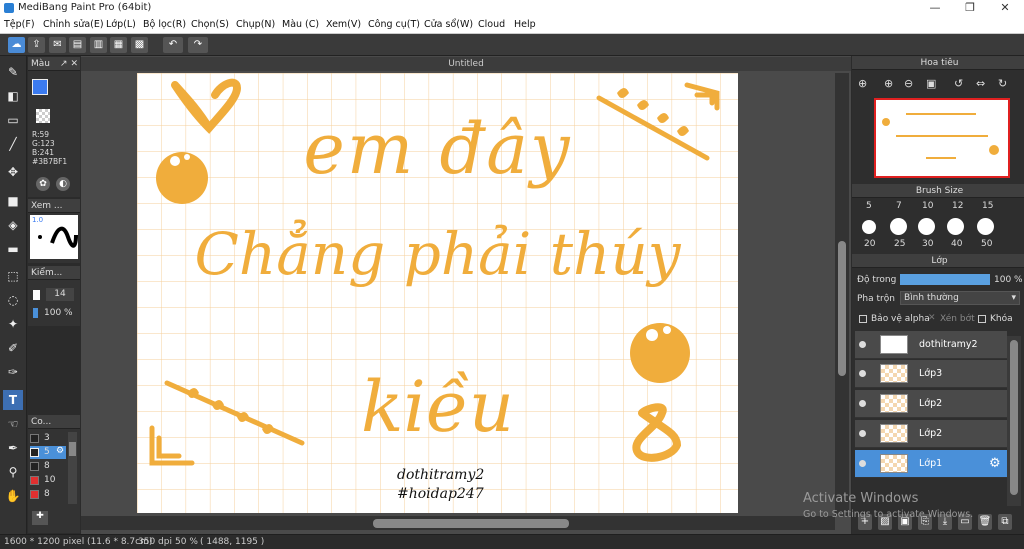 This screenshot has height=549, width=1024. Describe the element at coordinates (210, 24) in the screenshot. I see `menu-select: Chọn(S)` at that location.